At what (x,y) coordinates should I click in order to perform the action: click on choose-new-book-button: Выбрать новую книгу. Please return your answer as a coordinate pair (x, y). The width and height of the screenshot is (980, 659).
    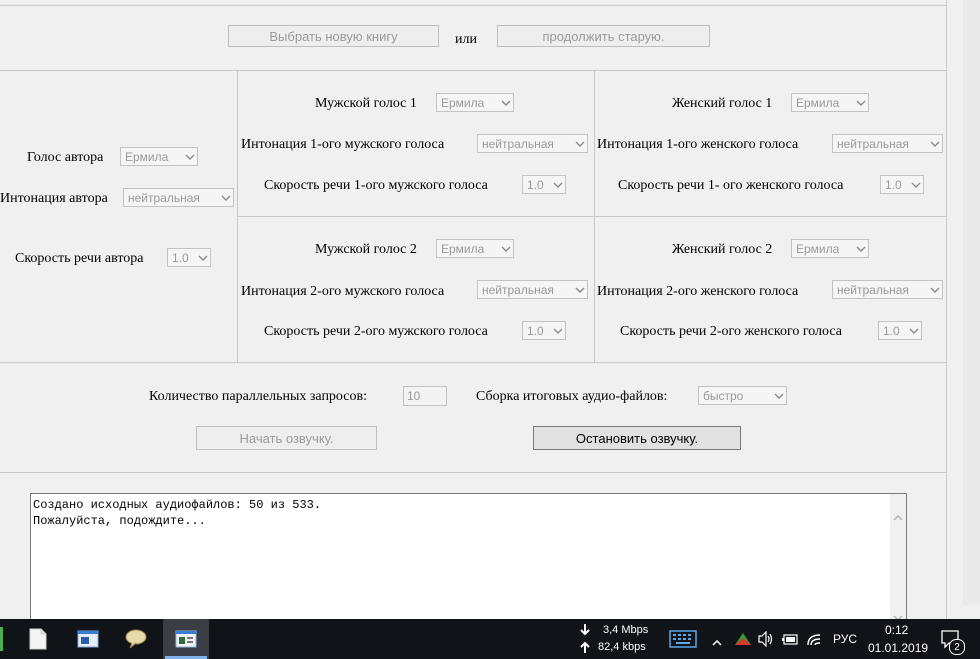
    Looking at the image, I should click on (333, 36).